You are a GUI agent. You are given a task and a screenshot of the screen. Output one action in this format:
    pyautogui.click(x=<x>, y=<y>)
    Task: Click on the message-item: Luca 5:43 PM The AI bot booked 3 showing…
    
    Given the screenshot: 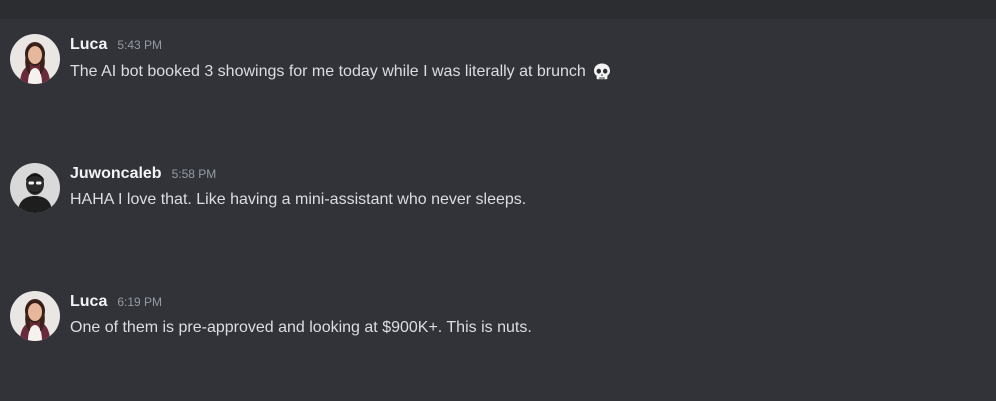 What is the action you would take?
    pyautogui.click(x=498, y=64)
    